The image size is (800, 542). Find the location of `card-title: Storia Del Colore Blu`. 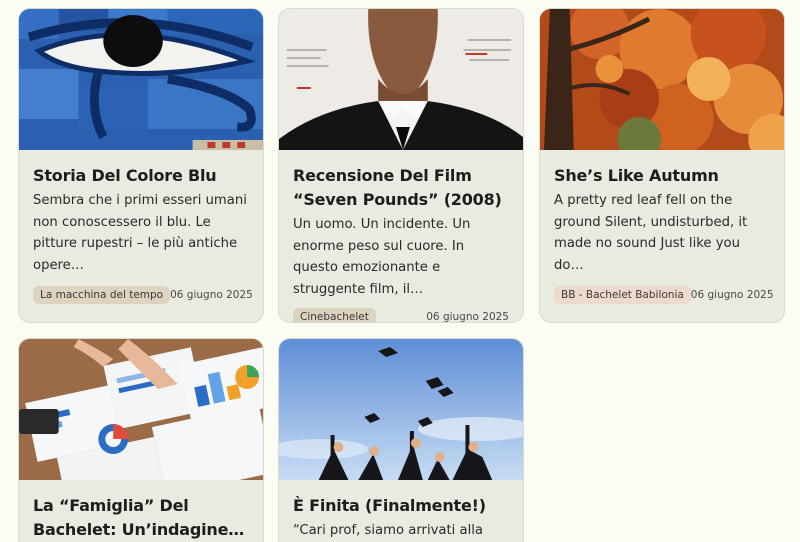

card-title: Storia Del Colore Blu is located at coordinates (141, 176).